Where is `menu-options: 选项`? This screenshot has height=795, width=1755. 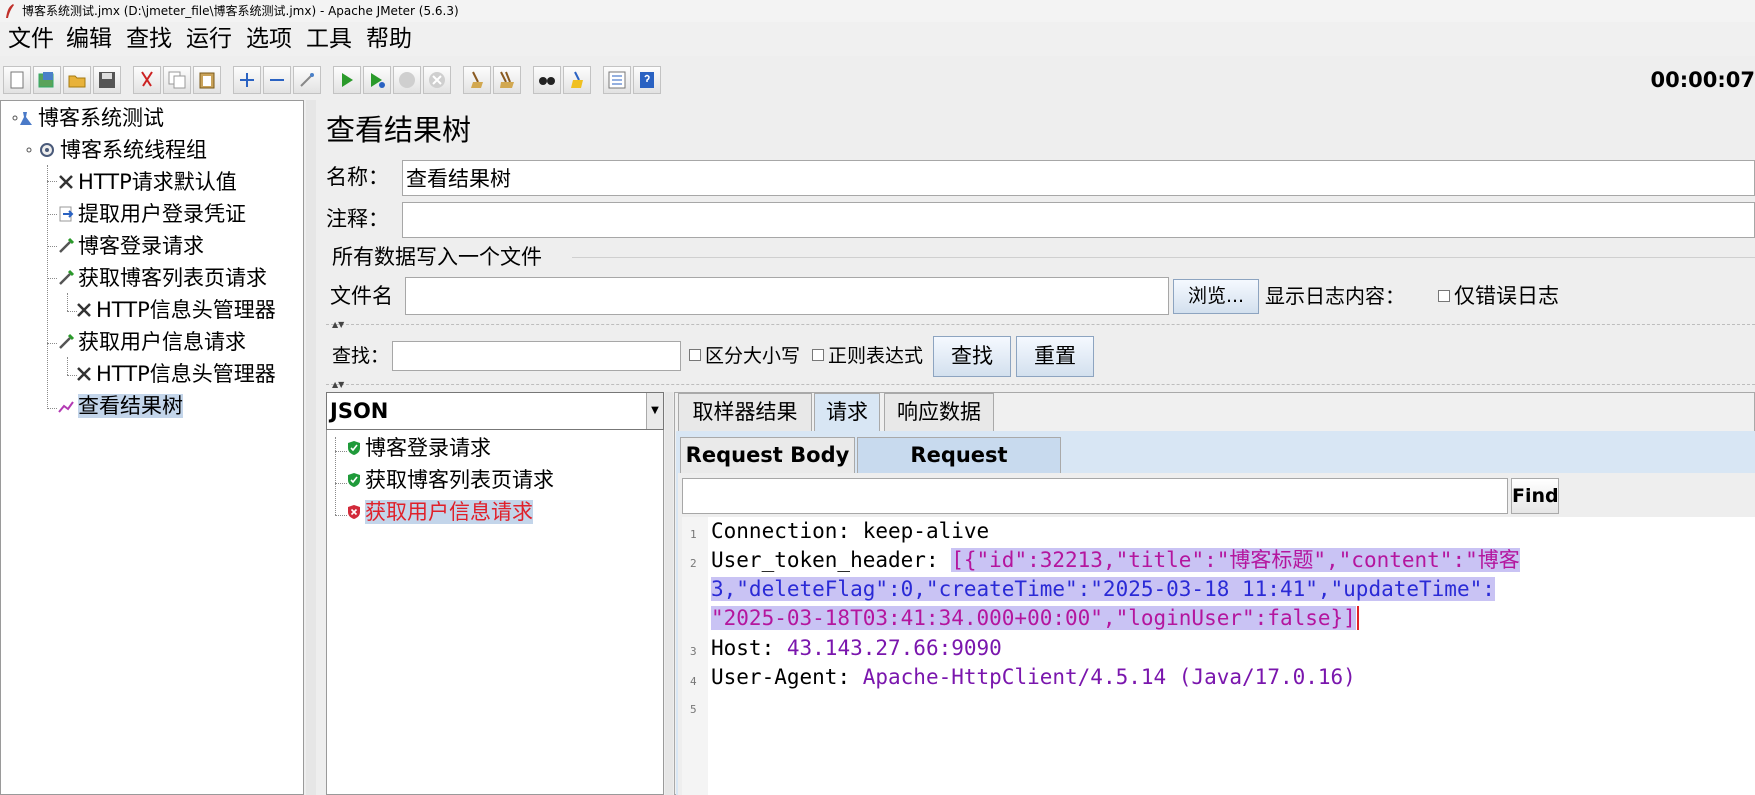 menu-options: 选项 is located at coordinates (269, 39).